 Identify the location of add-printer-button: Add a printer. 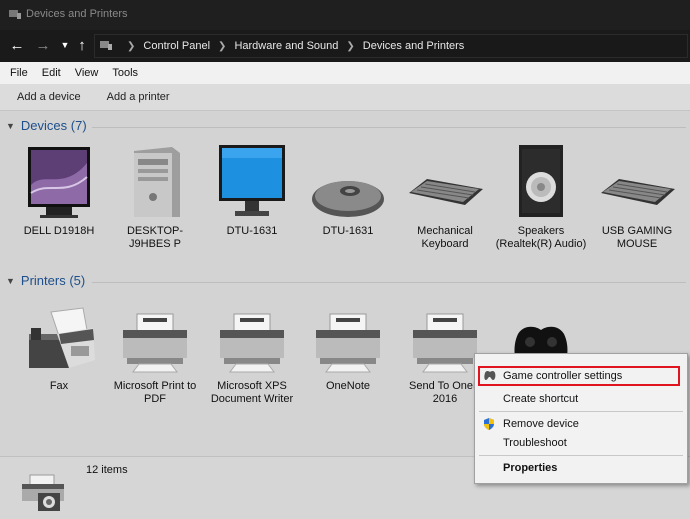
(138, 97).